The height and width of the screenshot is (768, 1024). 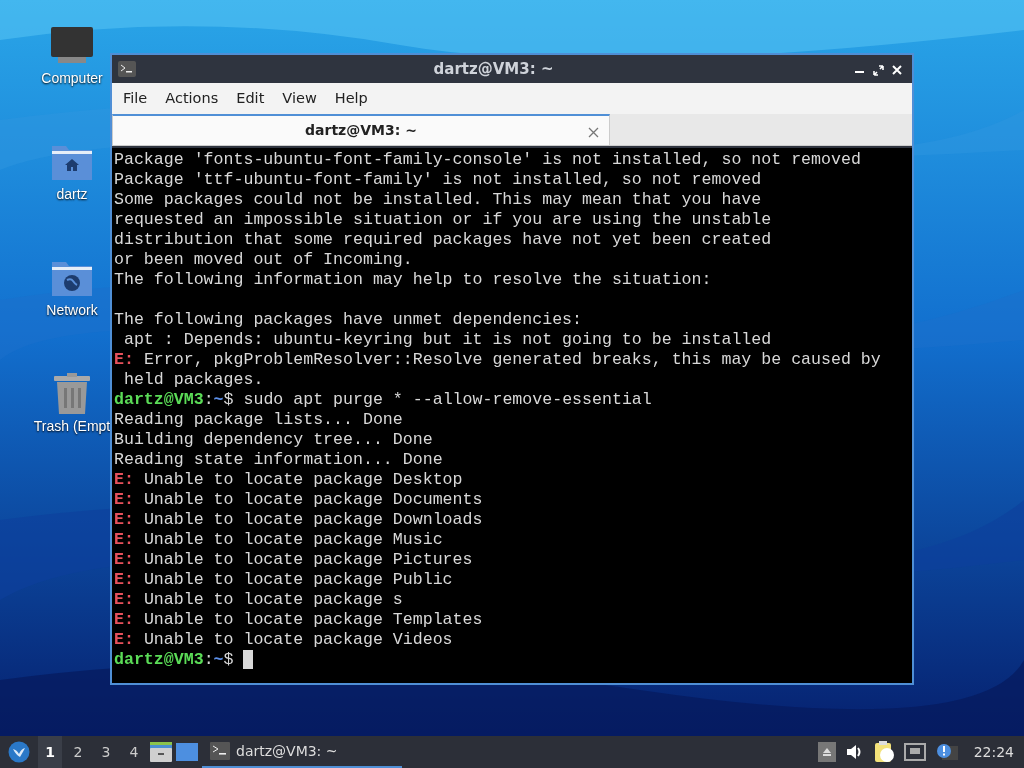 I want to click on terminal-line: Reading package lists... Done, so click(x=258, y=419).